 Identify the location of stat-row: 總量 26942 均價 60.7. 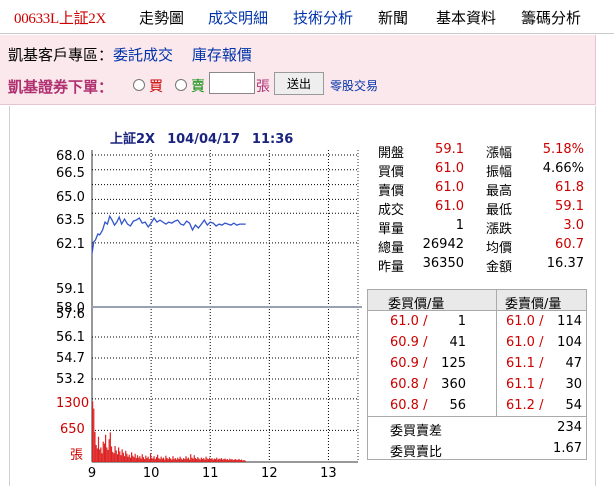
(483, 246).